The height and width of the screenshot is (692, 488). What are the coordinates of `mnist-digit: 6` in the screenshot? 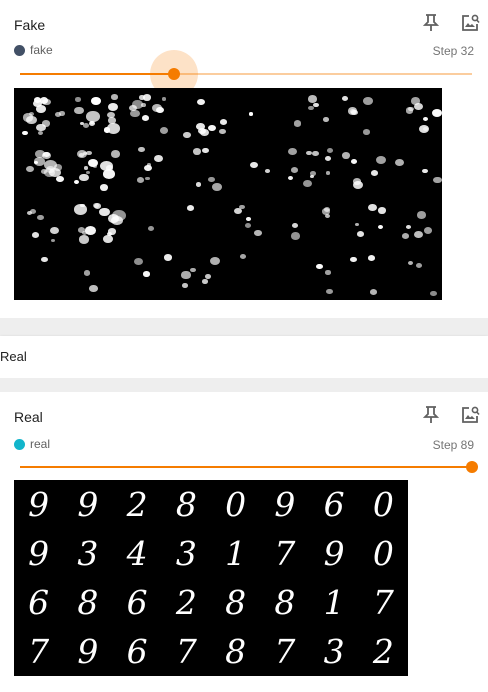 It's located at (137, 651).